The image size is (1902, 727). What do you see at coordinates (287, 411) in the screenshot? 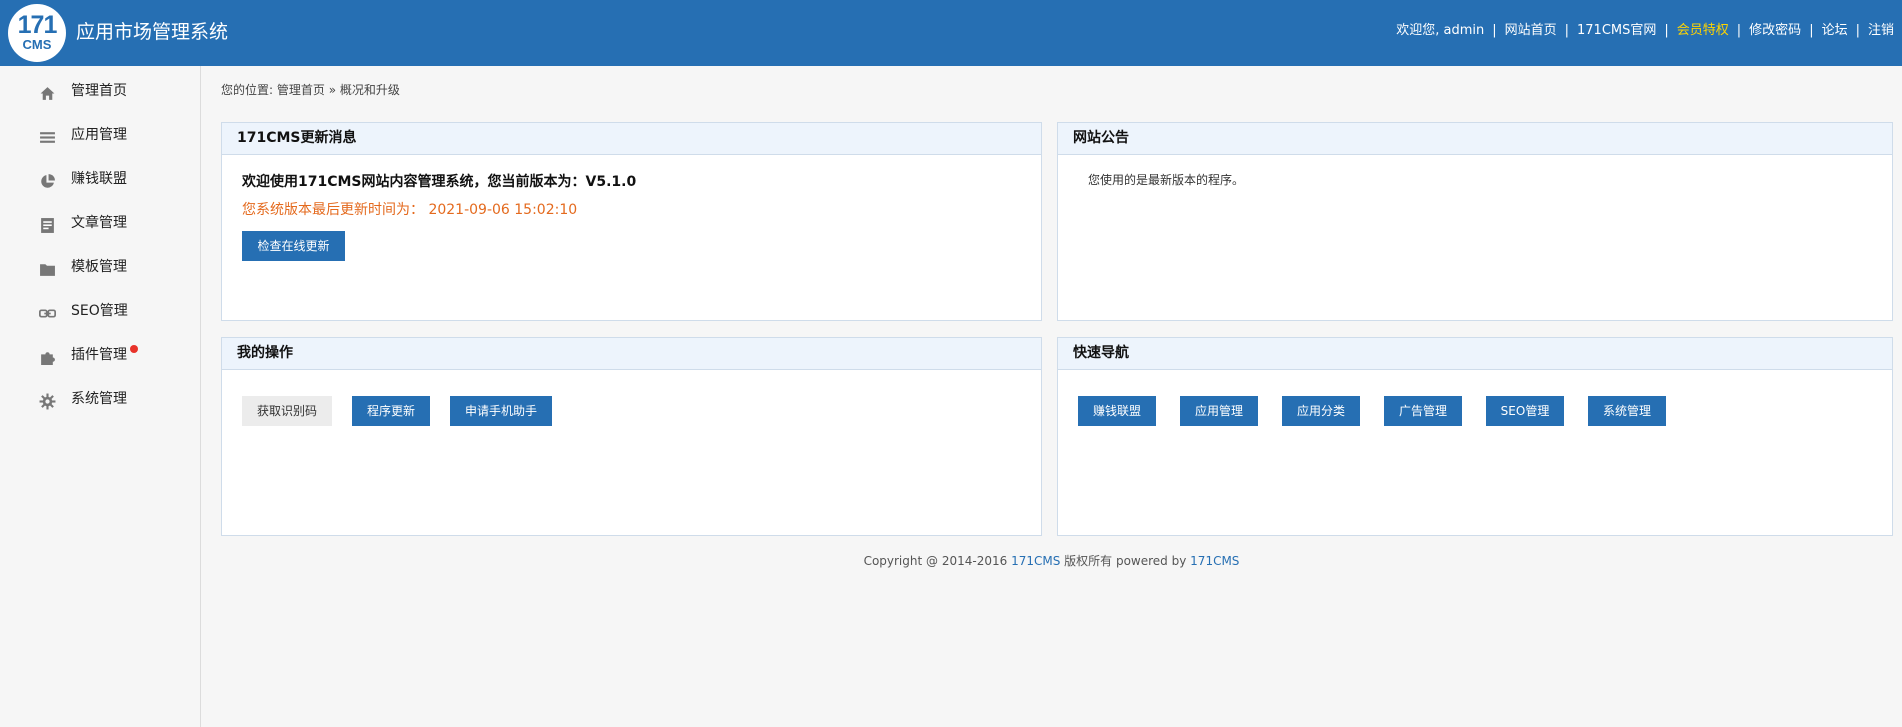
I see `get-code-button: 获取识别码` at bounding box center [287, 411].